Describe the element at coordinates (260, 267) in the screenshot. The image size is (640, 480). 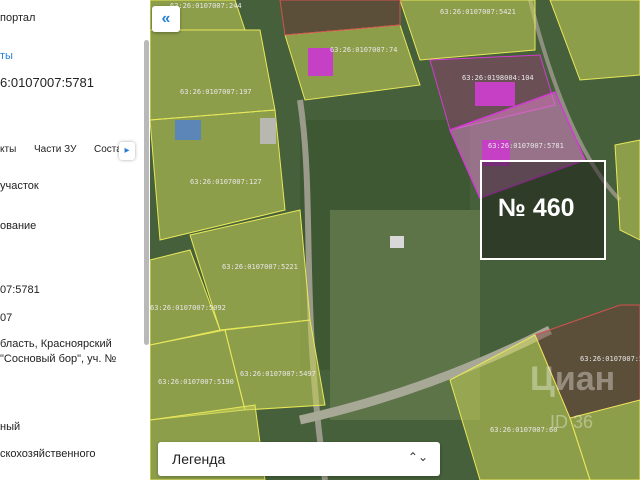
I see `cad-label-5221: 63:26:0107007:5221` at that location.